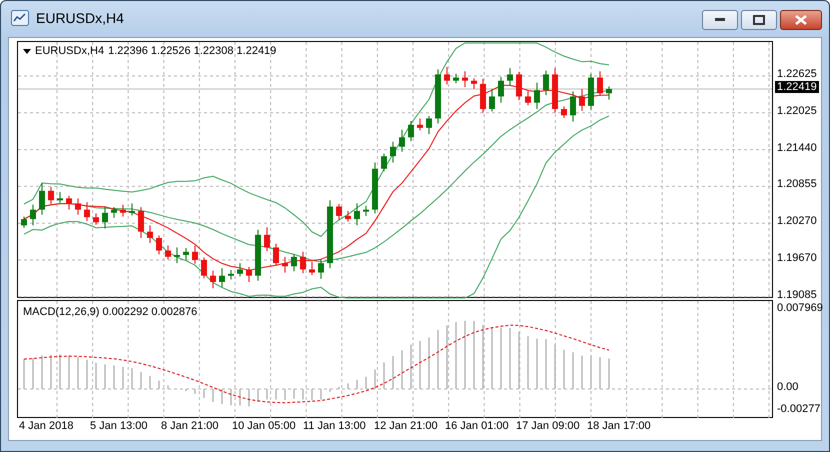 This screenshot has width=830, height=452. What do you see at coordinates (20, 18) in the screenshot?
I see `chart-window-icon` at bounding box center [20, 18].